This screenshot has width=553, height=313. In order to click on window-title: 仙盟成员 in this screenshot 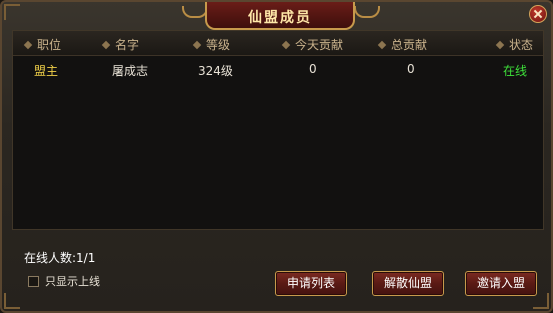, I will do `click(280, 18)`.